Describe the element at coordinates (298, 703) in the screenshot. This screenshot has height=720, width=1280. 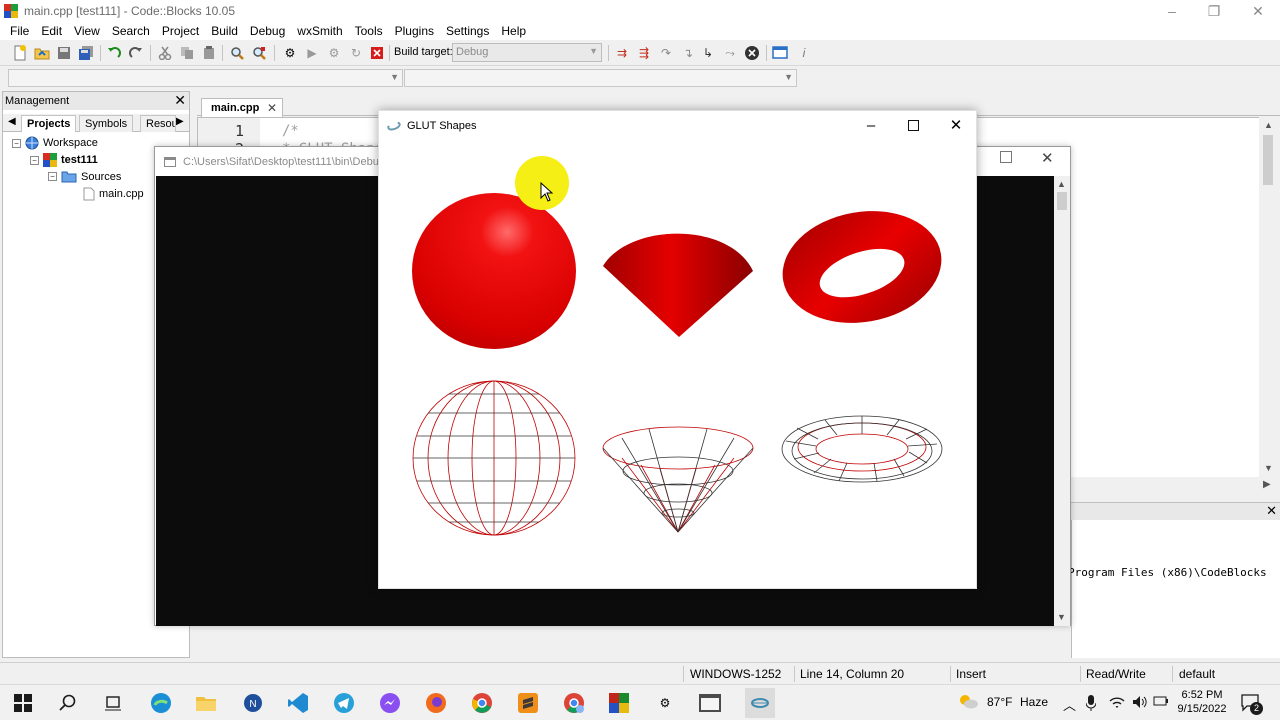
I see `vscode-icon` at that location.